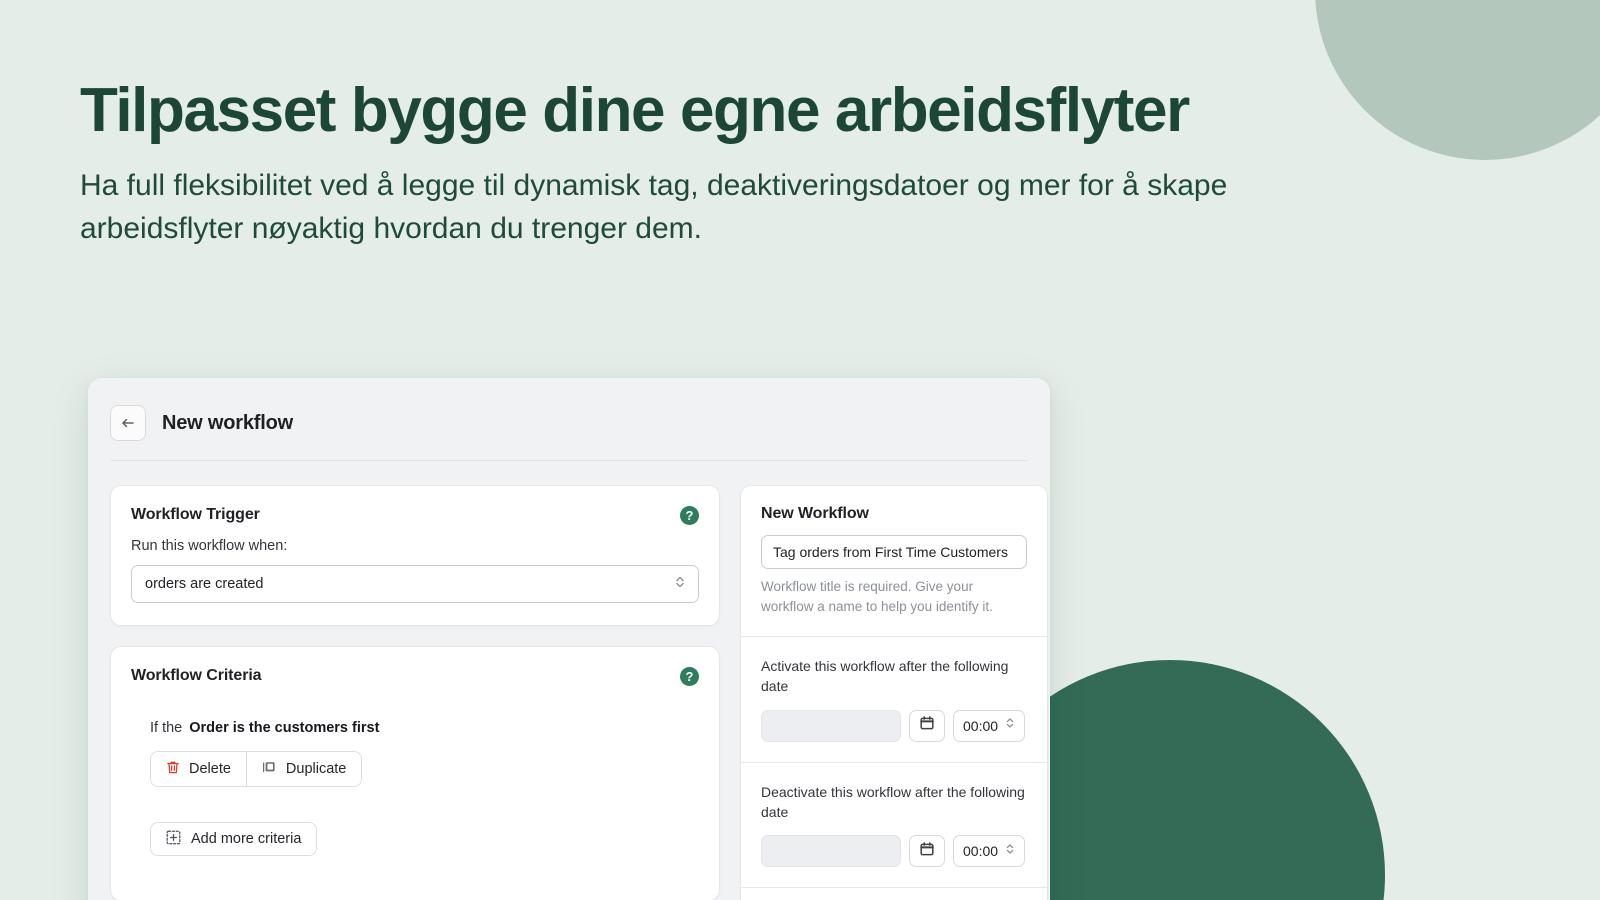 The image size is (1600, 900). I want to click on delete-button-label: Delete, so click(210, 769).